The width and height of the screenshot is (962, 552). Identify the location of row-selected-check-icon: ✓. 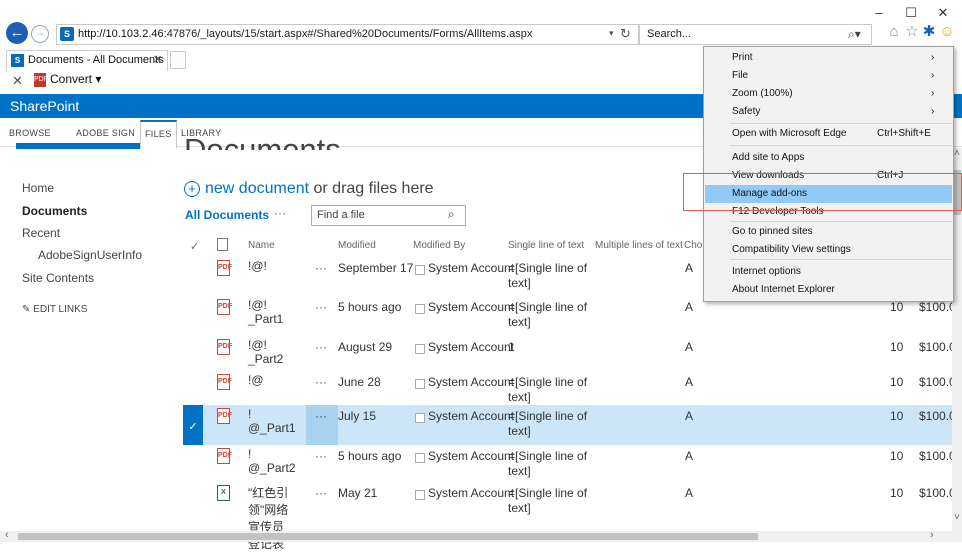
(193, 425).